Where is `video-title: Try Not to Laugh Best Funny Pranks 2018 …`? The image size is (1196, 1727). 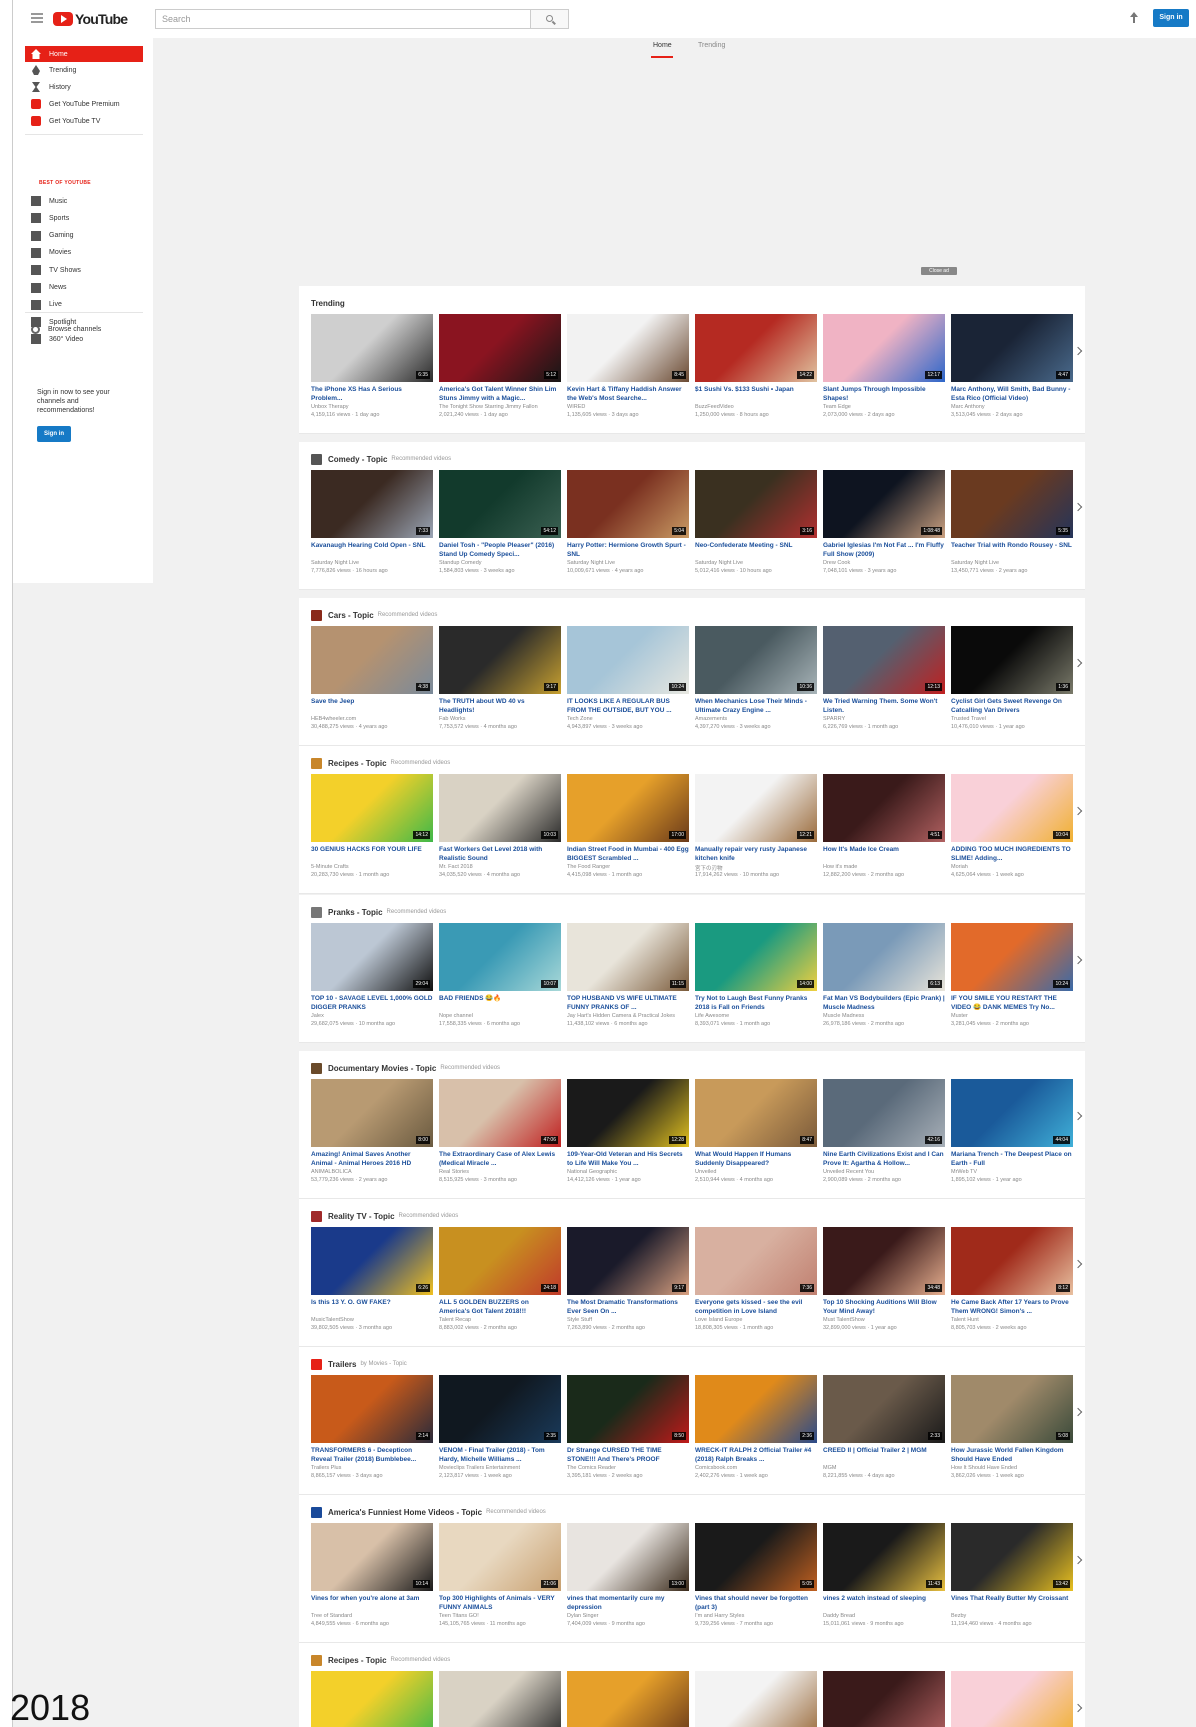 video-title: Try Not to Laugh Best Funny Pranks 2018 … is located at coordinates (756, 1003).